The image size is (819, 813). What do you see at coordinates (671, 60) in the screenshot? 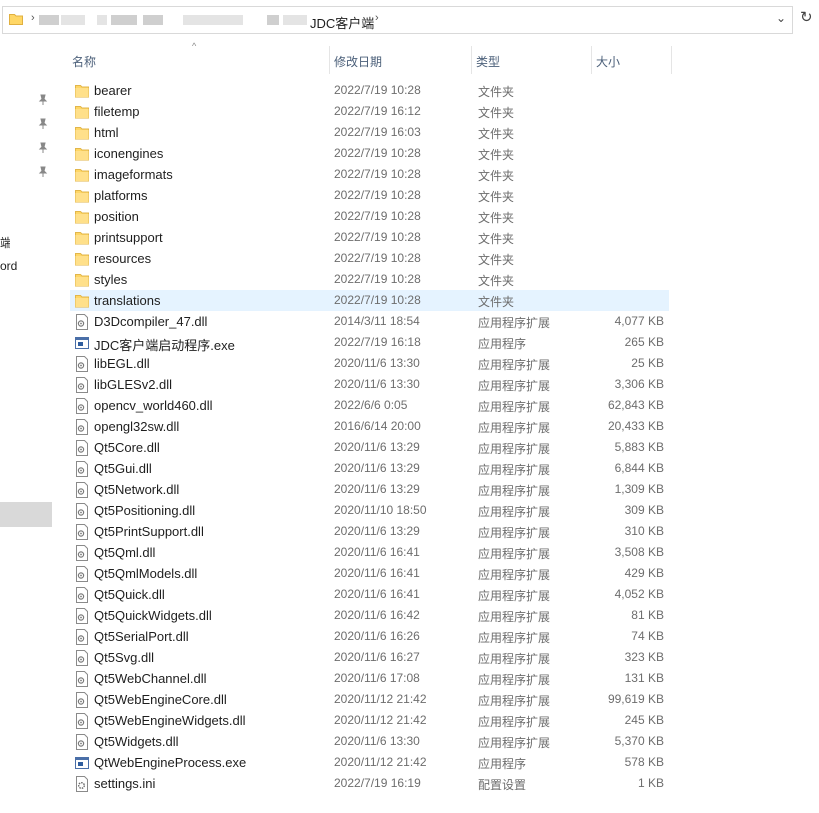
I see `column-divider` at bounding box center [671, 60].